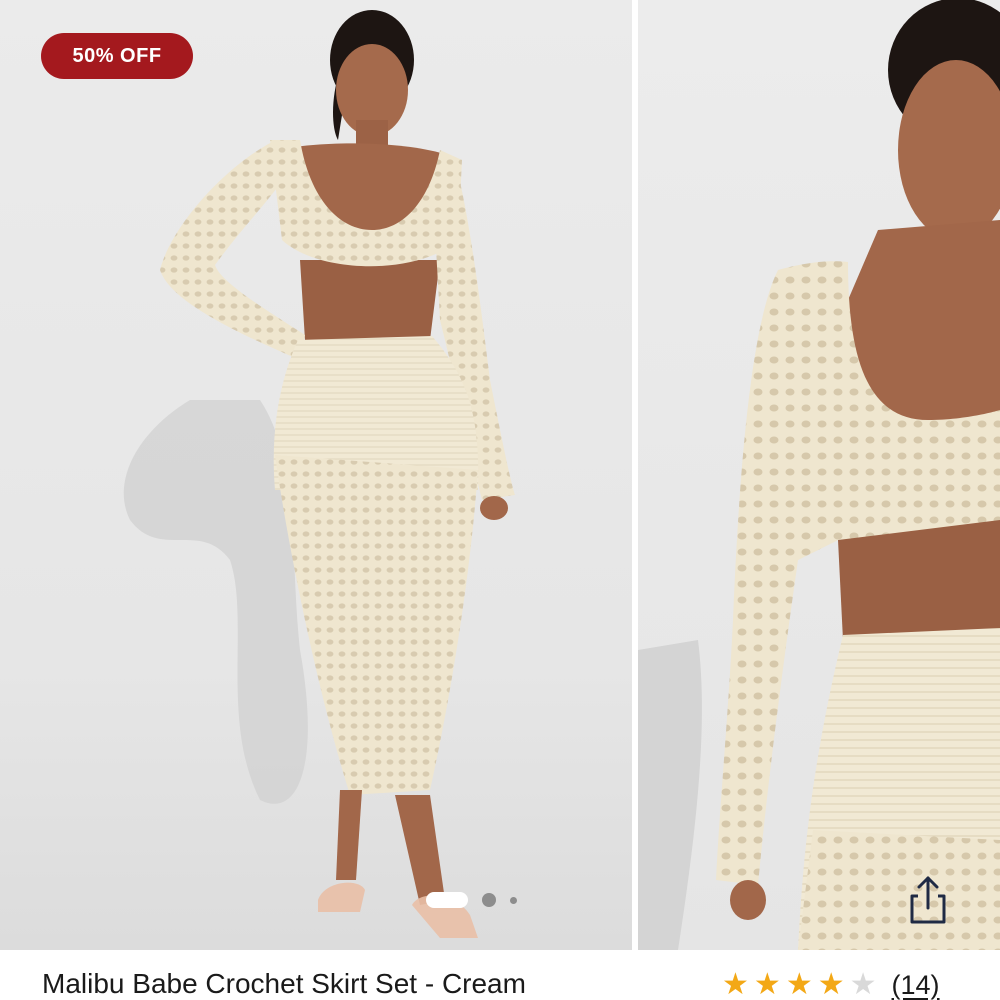  What do you see at coordinates (284, 984) in the screenshot?
I see `product-title: Malibu Babe Crochet Skirt Set - Cream` at bounding box center [284, 984].